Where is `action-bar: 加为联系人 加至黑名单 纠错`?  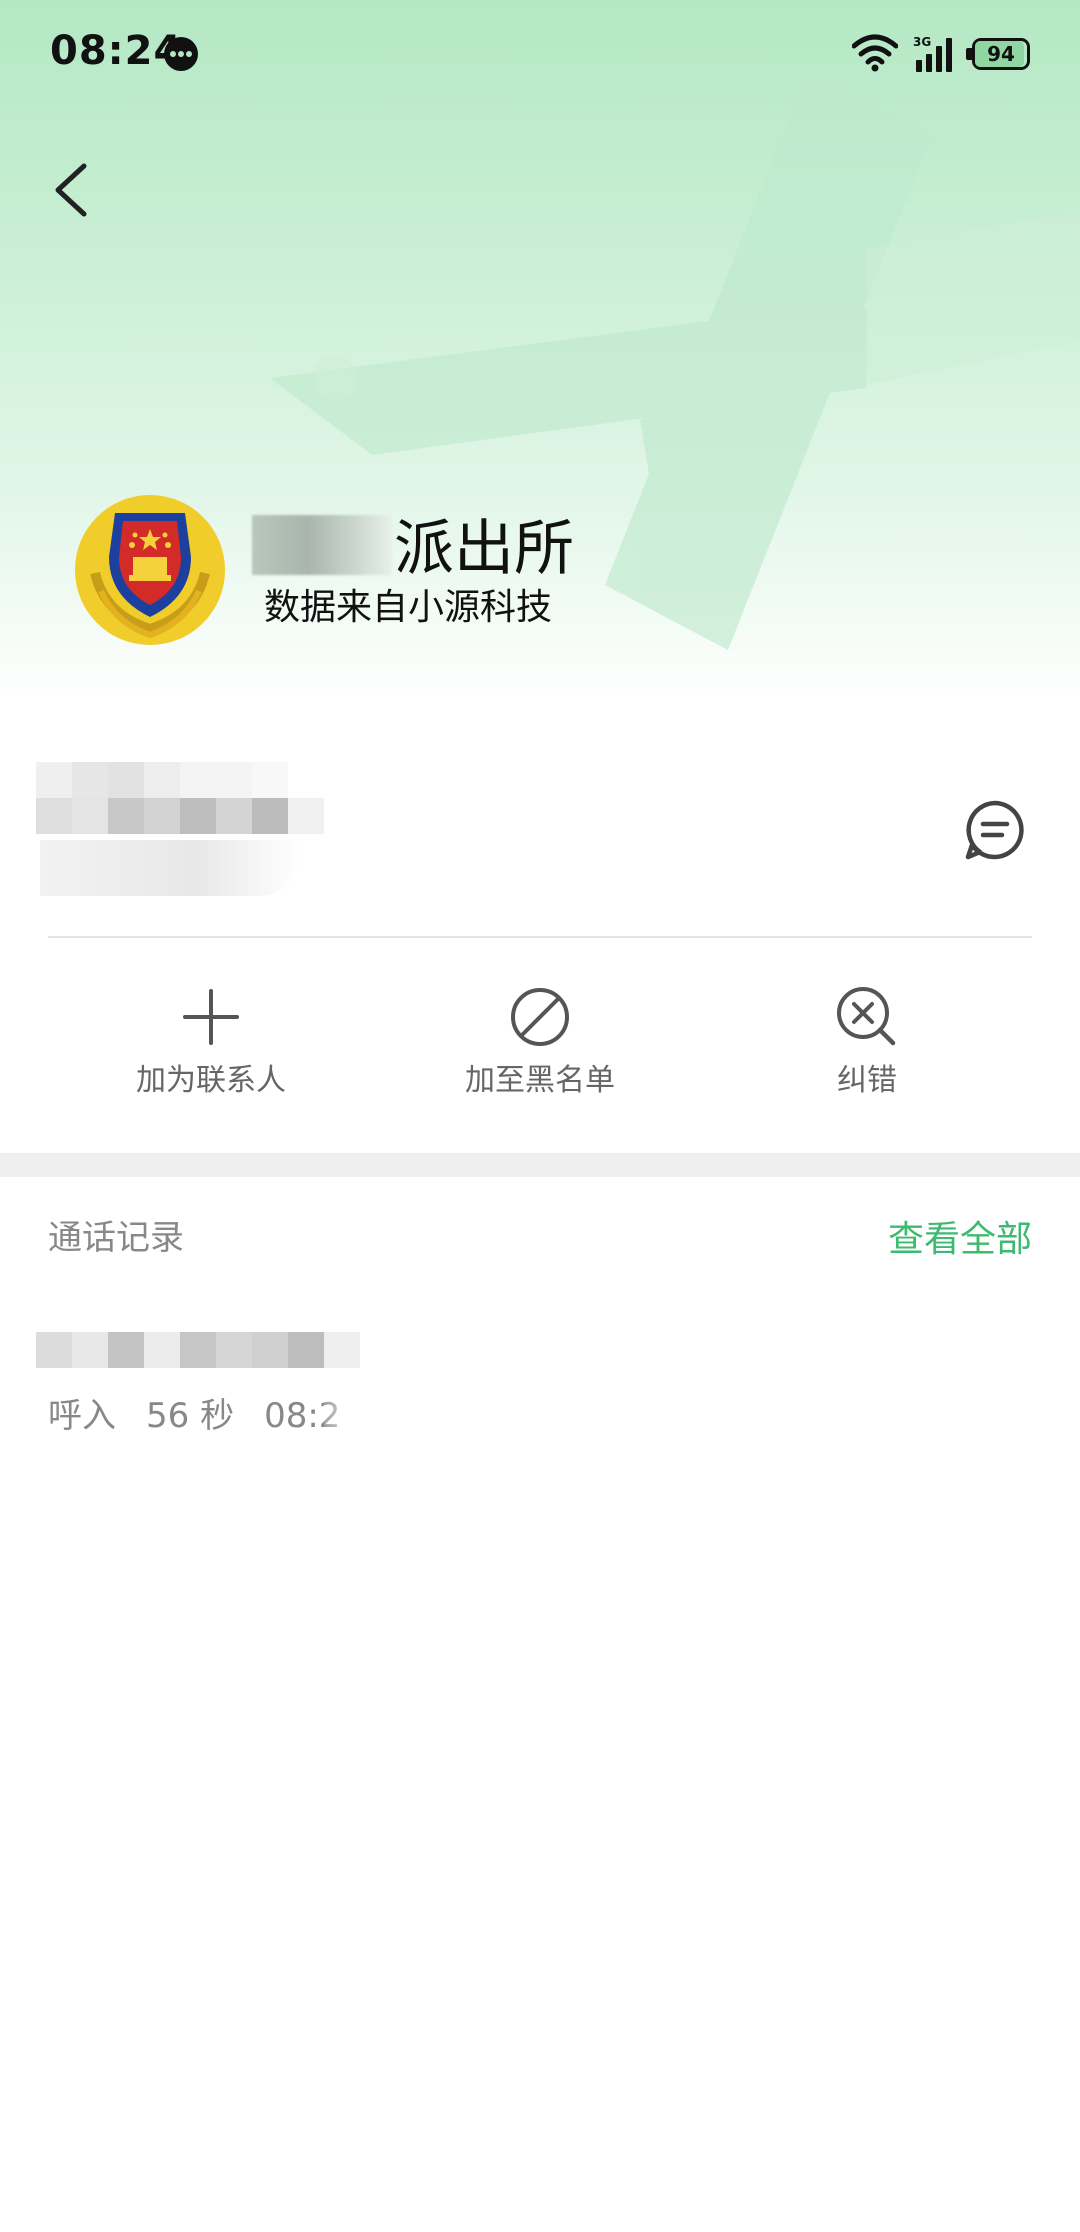
action-bar: 加为联系人 加至黑名单 纠错 is located at coordinates (540, 1045).